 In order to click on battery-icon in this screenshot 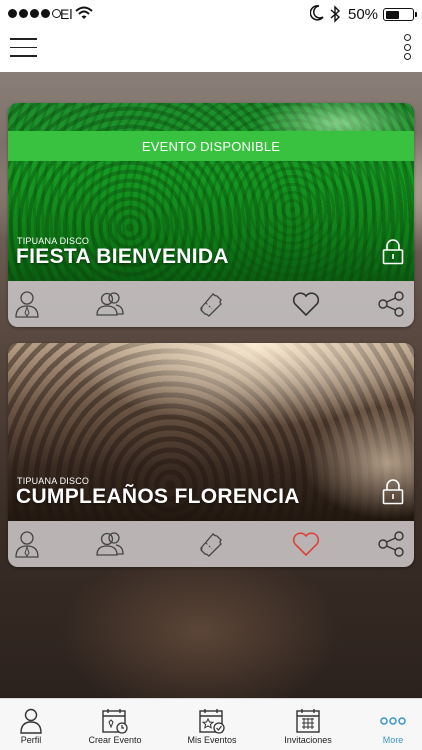, I will do `click(400, 14)`.